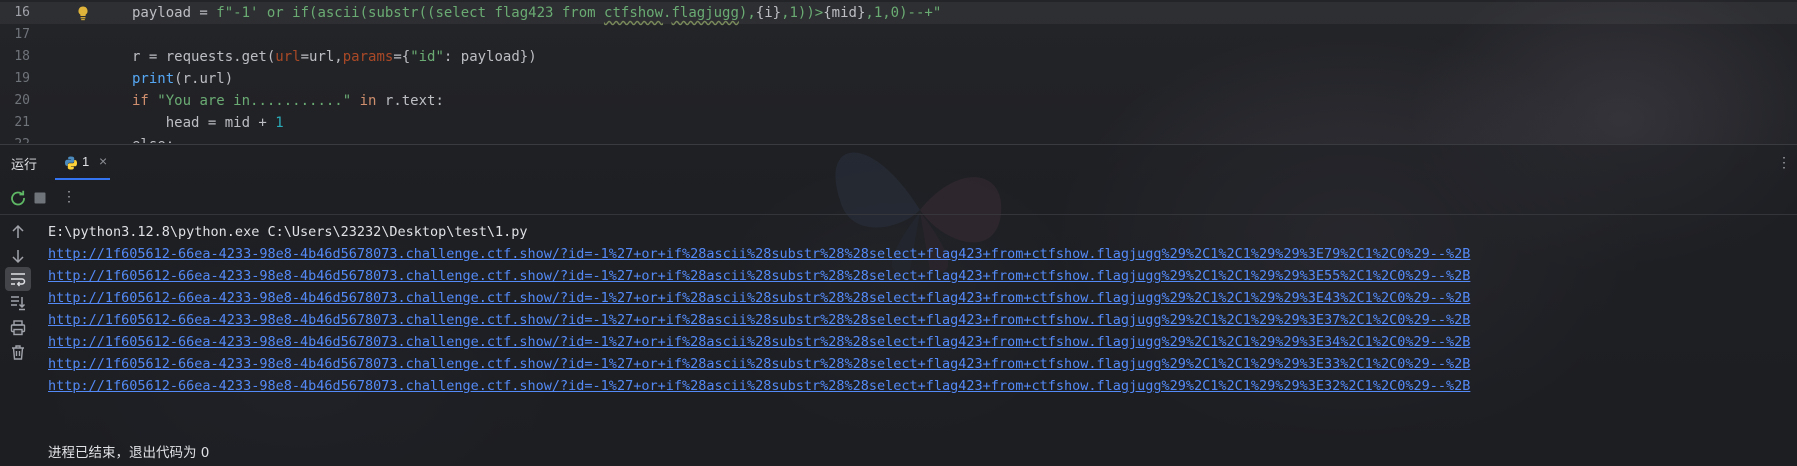 Image resolution: width=1797 pixels, height=466 pixels. I want to click on line-number: 19, so click(22, 78).